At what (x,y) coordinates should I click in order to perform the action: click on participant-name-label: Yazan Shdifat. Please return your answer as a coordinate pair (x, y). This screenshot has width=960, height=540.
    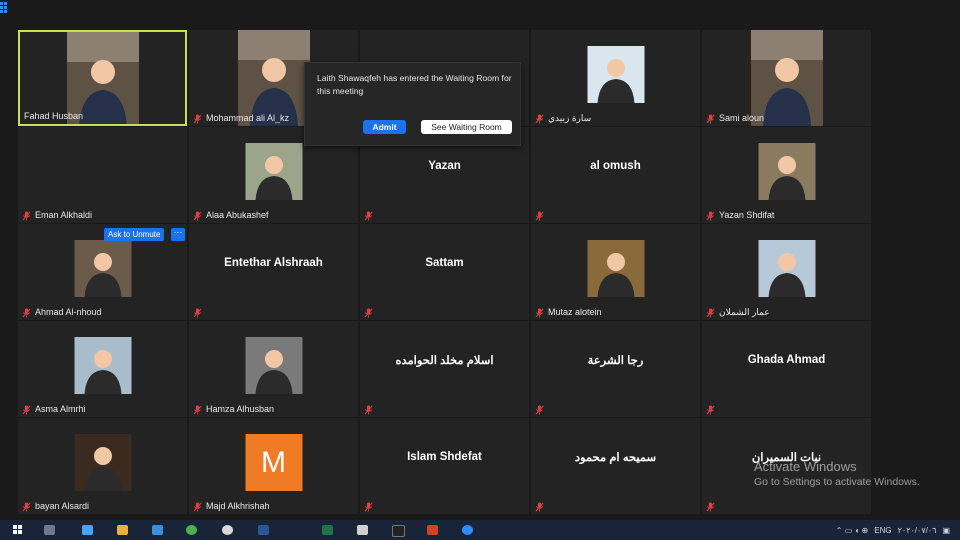
    Looking at the image, I should click on (740, 215).